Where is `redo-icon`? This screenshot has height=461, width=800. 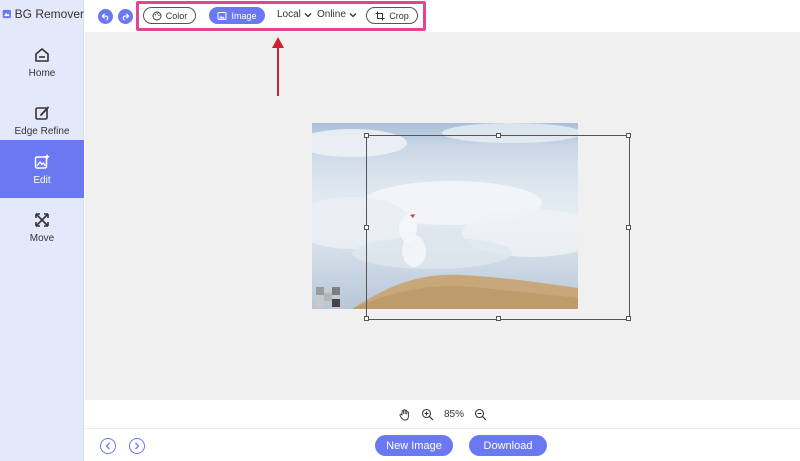 redo-icon is located at coordinates (126, 17).